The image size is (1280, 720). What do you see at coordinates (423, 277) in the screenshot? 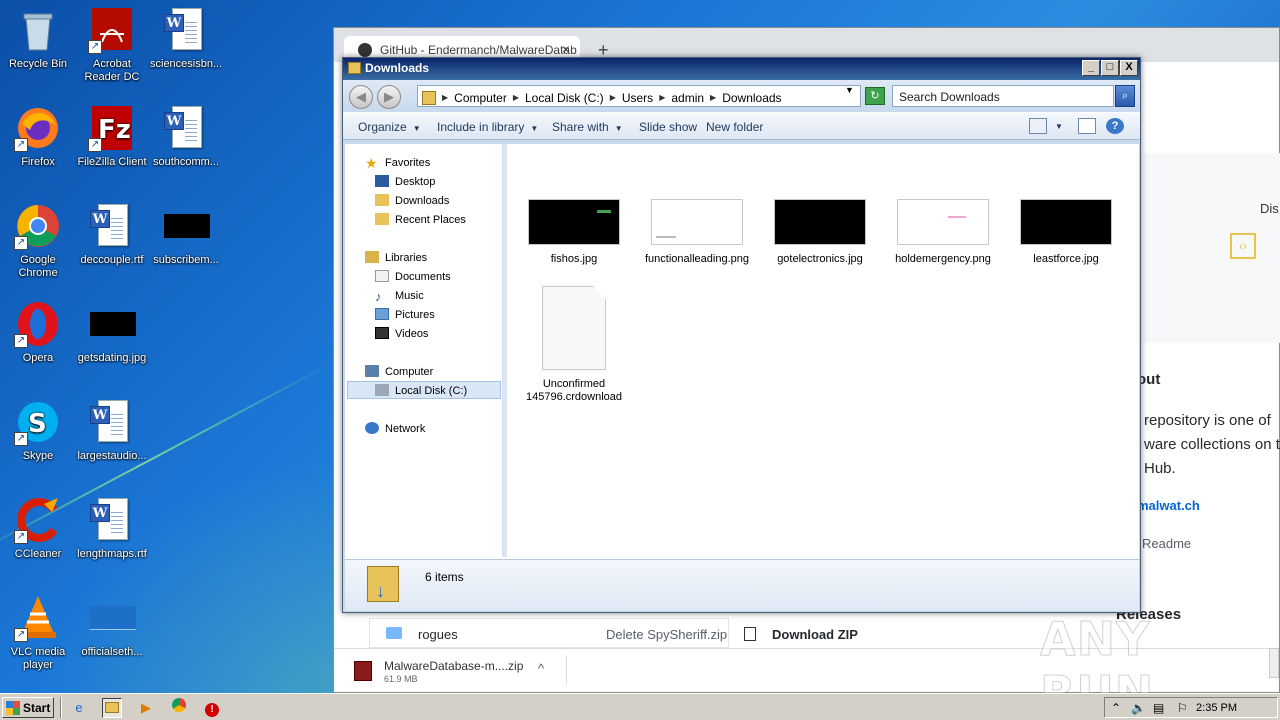
I see `nav-item-label: Documents` at bounding box center [423, 277].